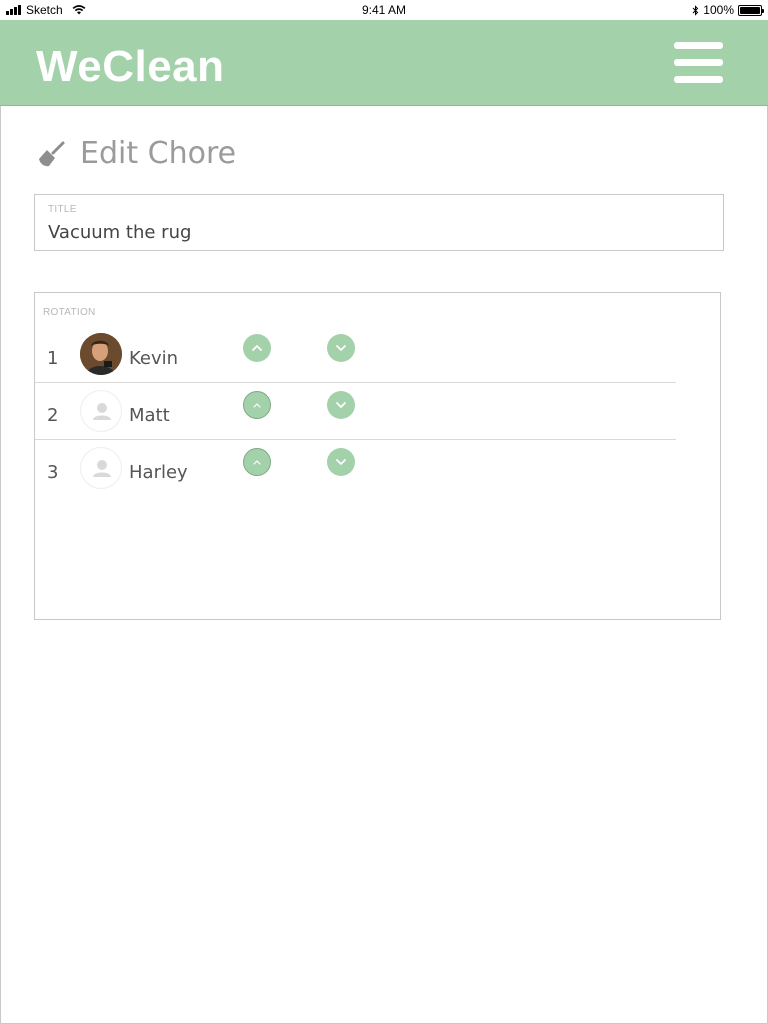 The height and width of the screenshot is (1024, 768). Describe the element at coordinates (69, 312) in the screenshot. I see `rotation-label: ROTATION` at that location.